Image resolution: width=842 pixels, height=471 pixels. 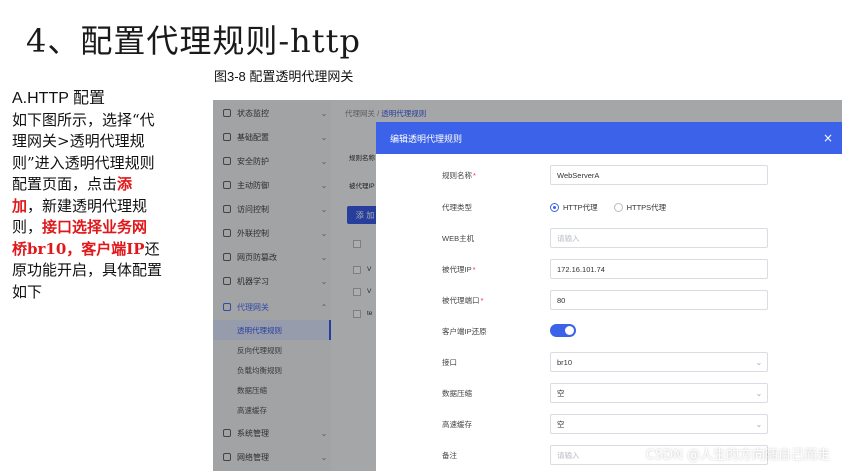 I want to click on slide-title: 4、配置代理规则-http, so click(x=193, y=41).